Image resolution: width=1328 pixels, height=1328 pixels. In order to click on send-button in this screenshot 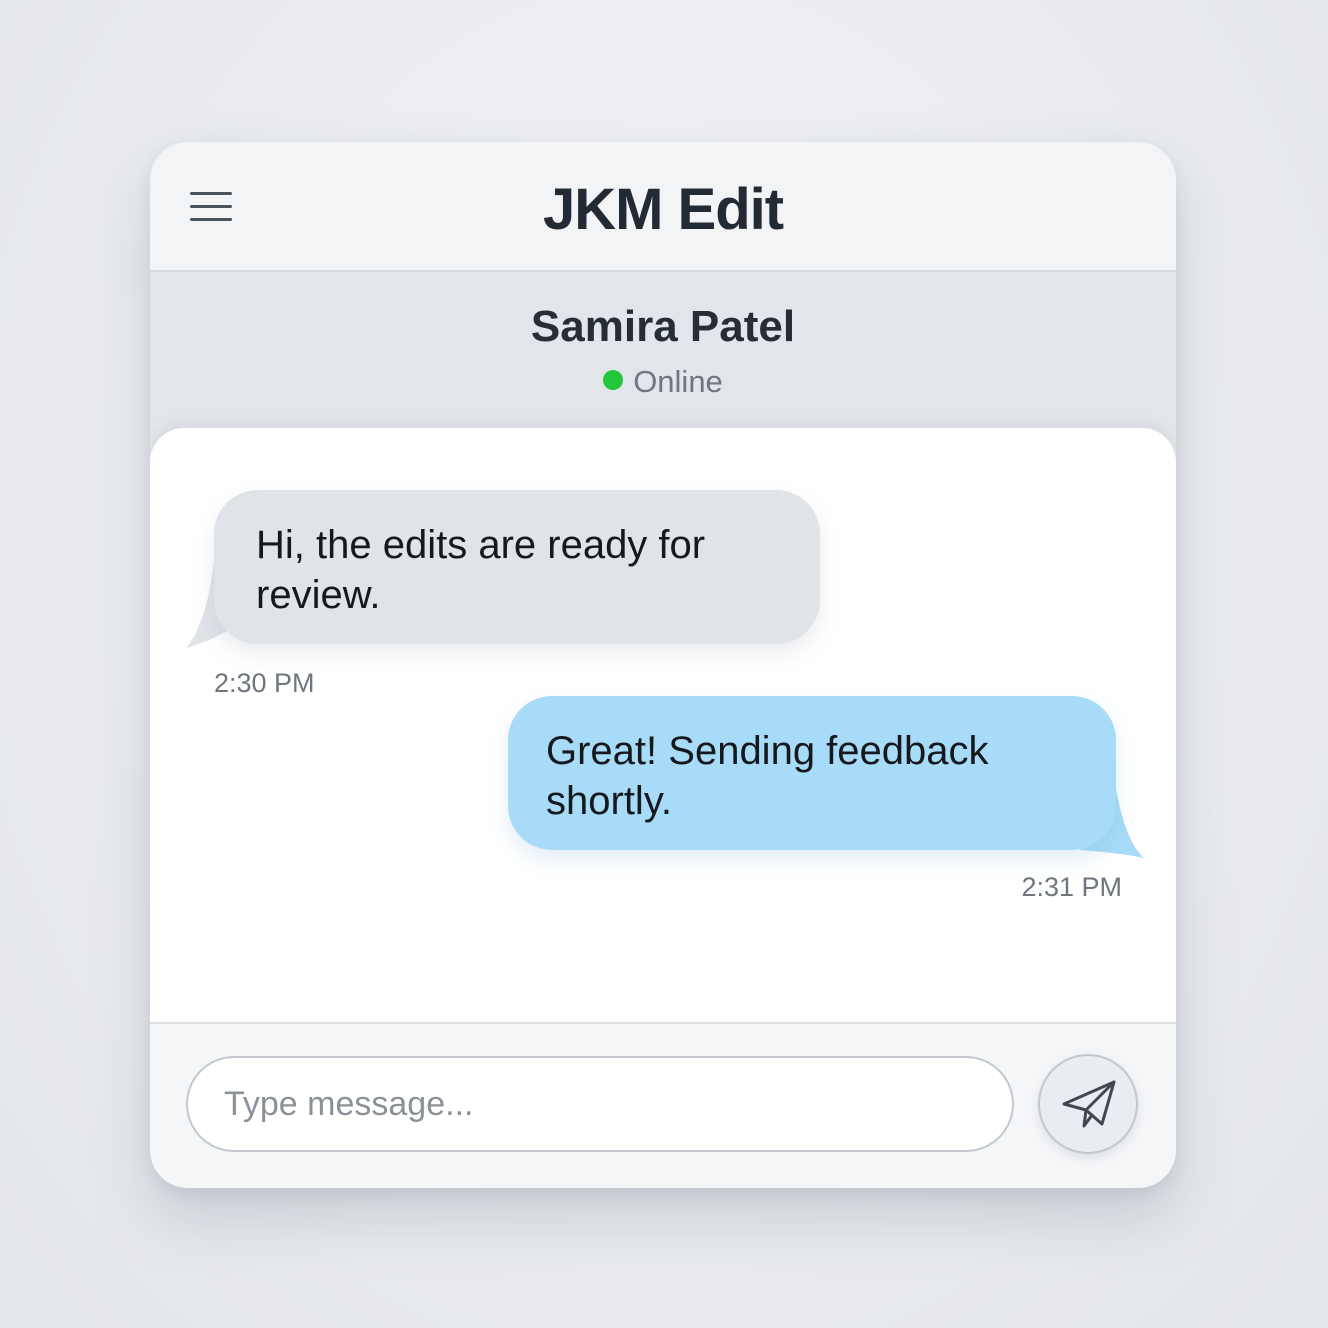, I will do `click(1088, 1104)`.